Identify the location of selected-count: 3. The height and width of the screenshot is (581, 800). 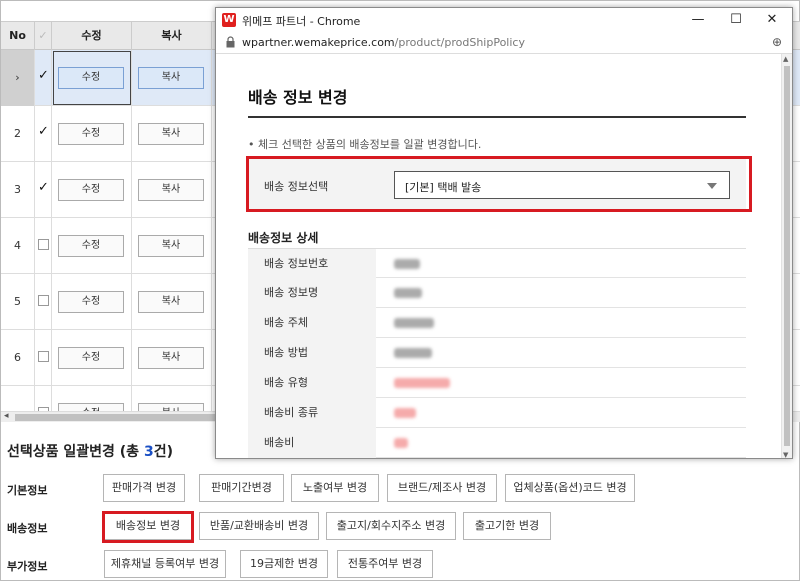
(148, 452).